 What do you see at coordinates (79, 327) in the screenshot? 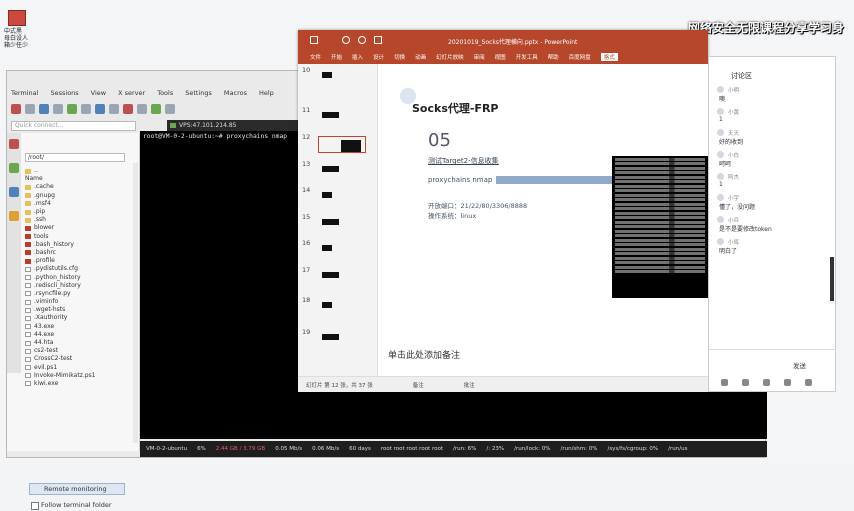
I see `file-row: 43.exe` at bounding box center [79, 327].